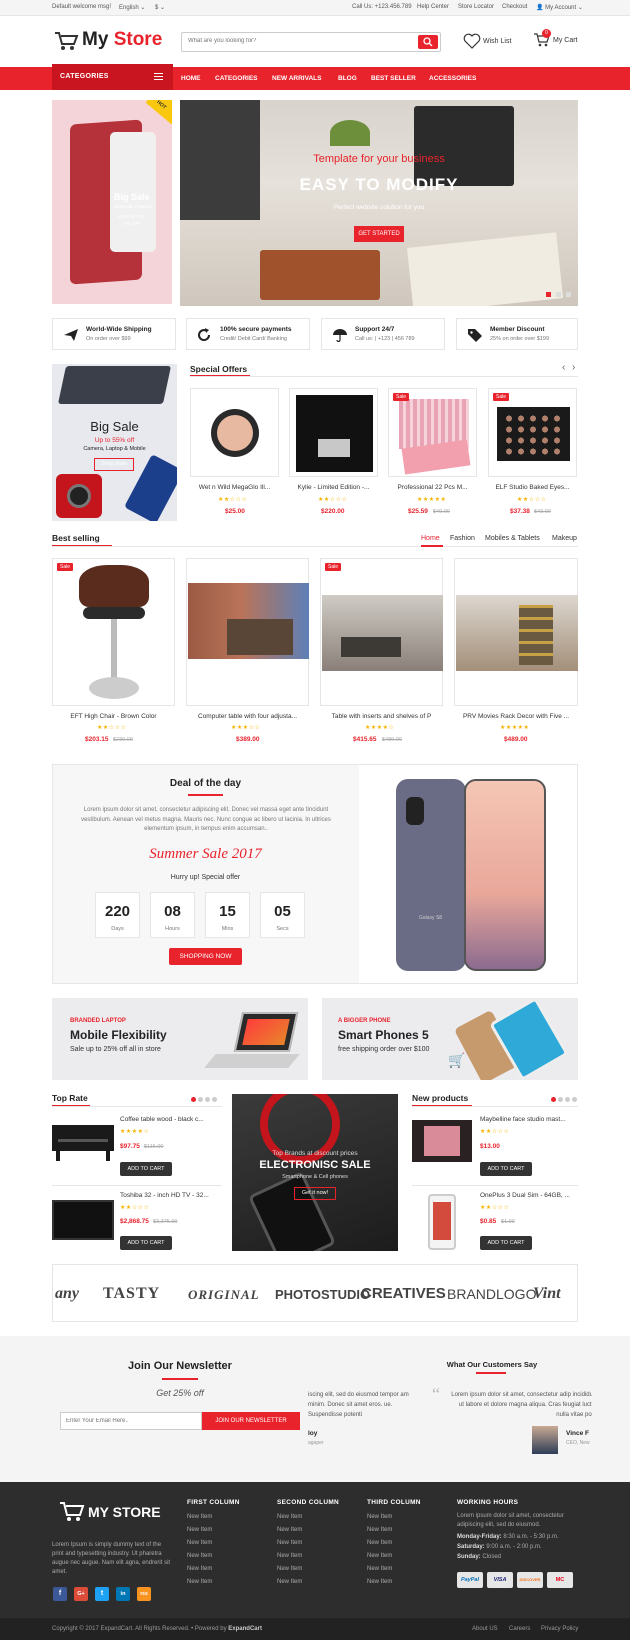  I want to click on privacy-policy-link: Privacy Policy, so click(559, 1629).